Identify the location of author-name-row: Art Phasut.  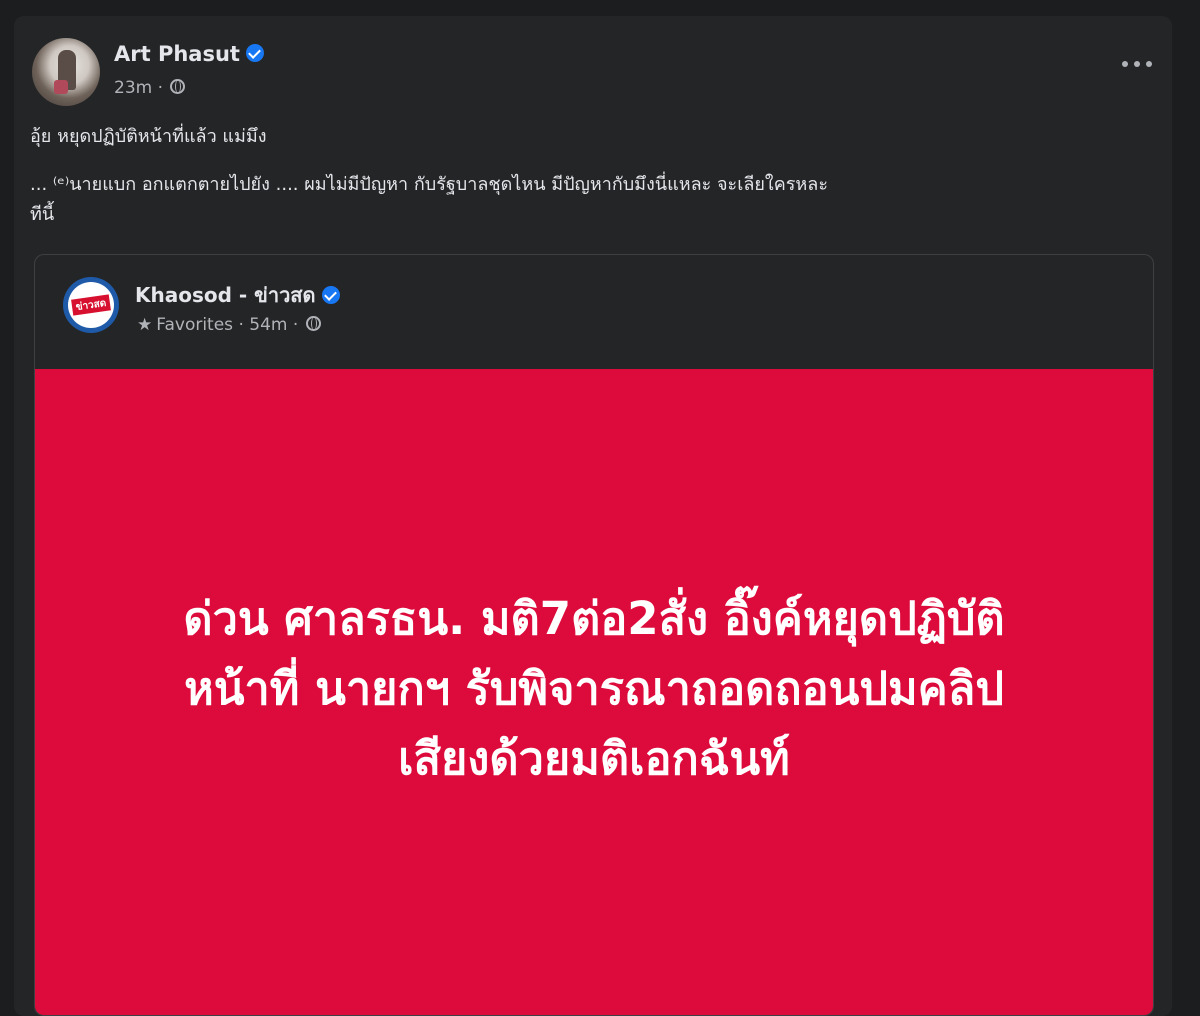
(189, 54).